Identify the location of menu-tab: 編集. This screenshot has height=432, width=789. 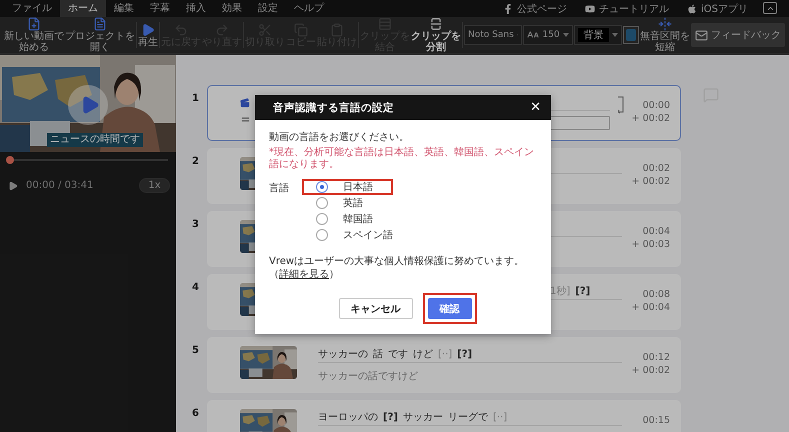
(124, 8).